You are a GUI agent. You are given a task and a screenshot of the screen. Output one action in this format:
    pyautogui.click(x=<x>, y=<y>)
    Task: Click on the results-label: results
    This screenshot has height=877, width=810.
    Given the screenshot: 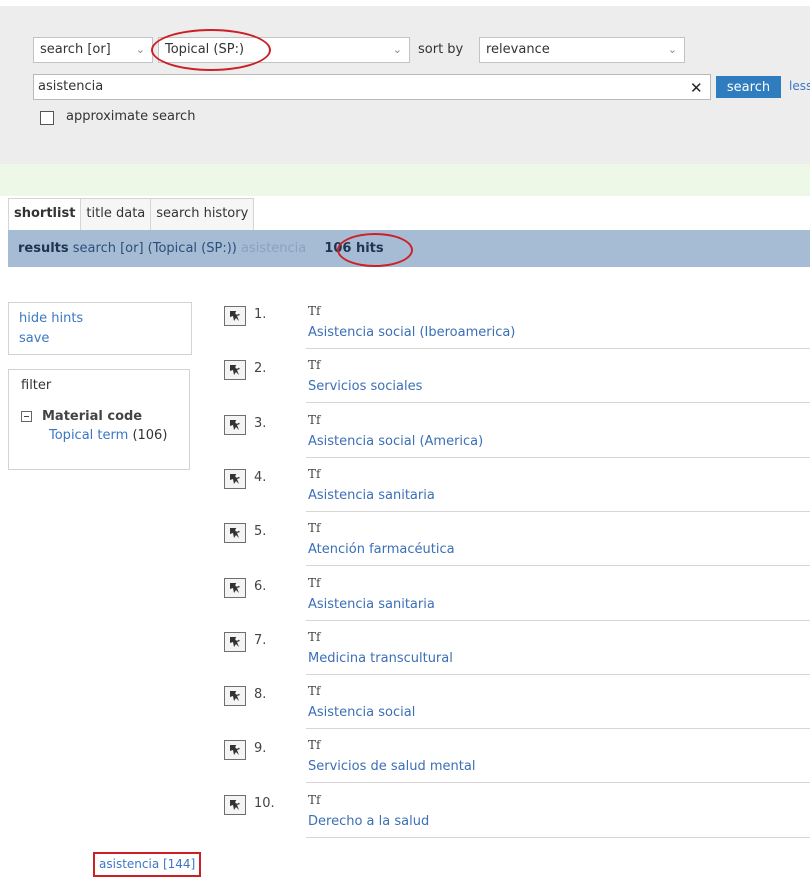 What is the action you would take?
    pyautogui.click(x=43, y=248)
    